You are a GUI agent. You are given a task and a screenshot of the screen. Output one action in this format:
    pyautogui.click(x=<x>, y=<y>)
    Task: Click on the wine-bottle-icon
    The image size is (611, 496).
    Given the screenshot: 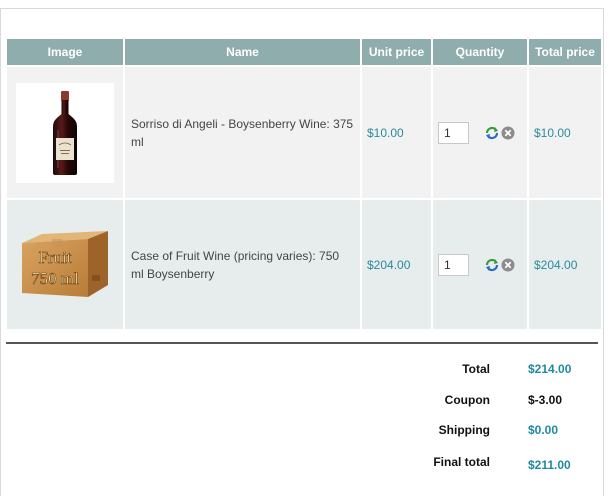 What is the action you would take?
    pyautogui.click(x=65, y=132)
    